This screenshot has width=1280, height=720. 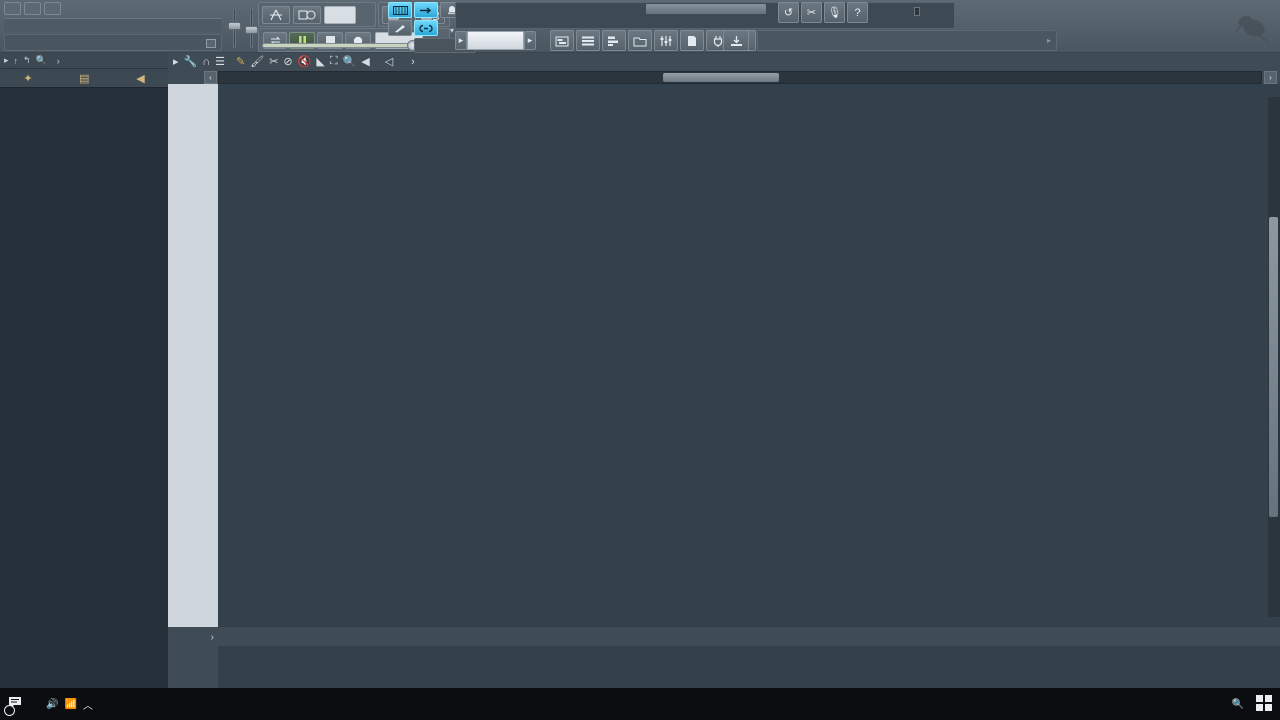 I want to click on piano-roll-button, so click(x=614, y=40).